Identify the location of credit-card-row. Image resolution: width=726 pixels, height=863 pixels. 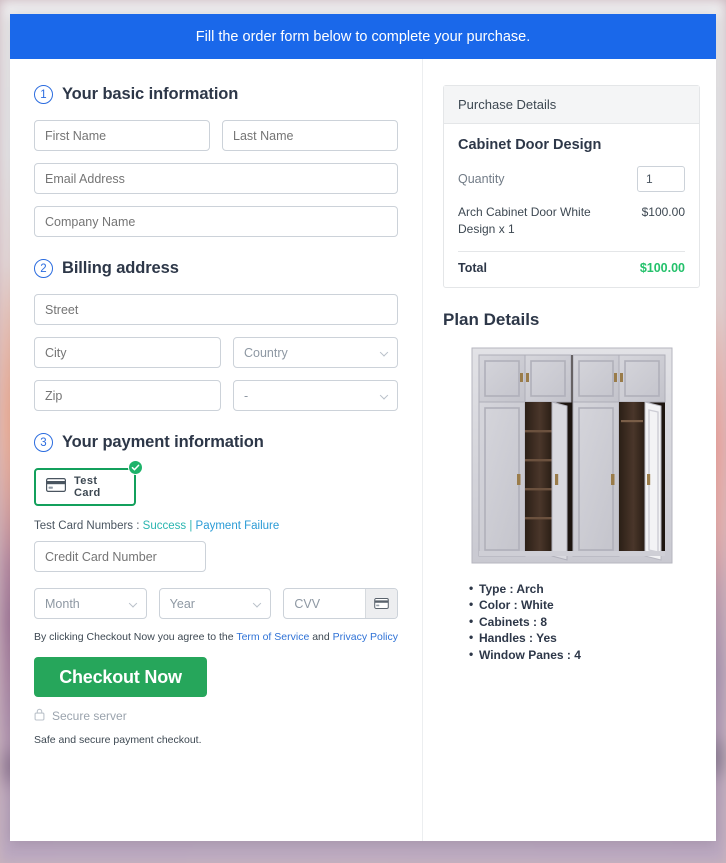
(216, 556).